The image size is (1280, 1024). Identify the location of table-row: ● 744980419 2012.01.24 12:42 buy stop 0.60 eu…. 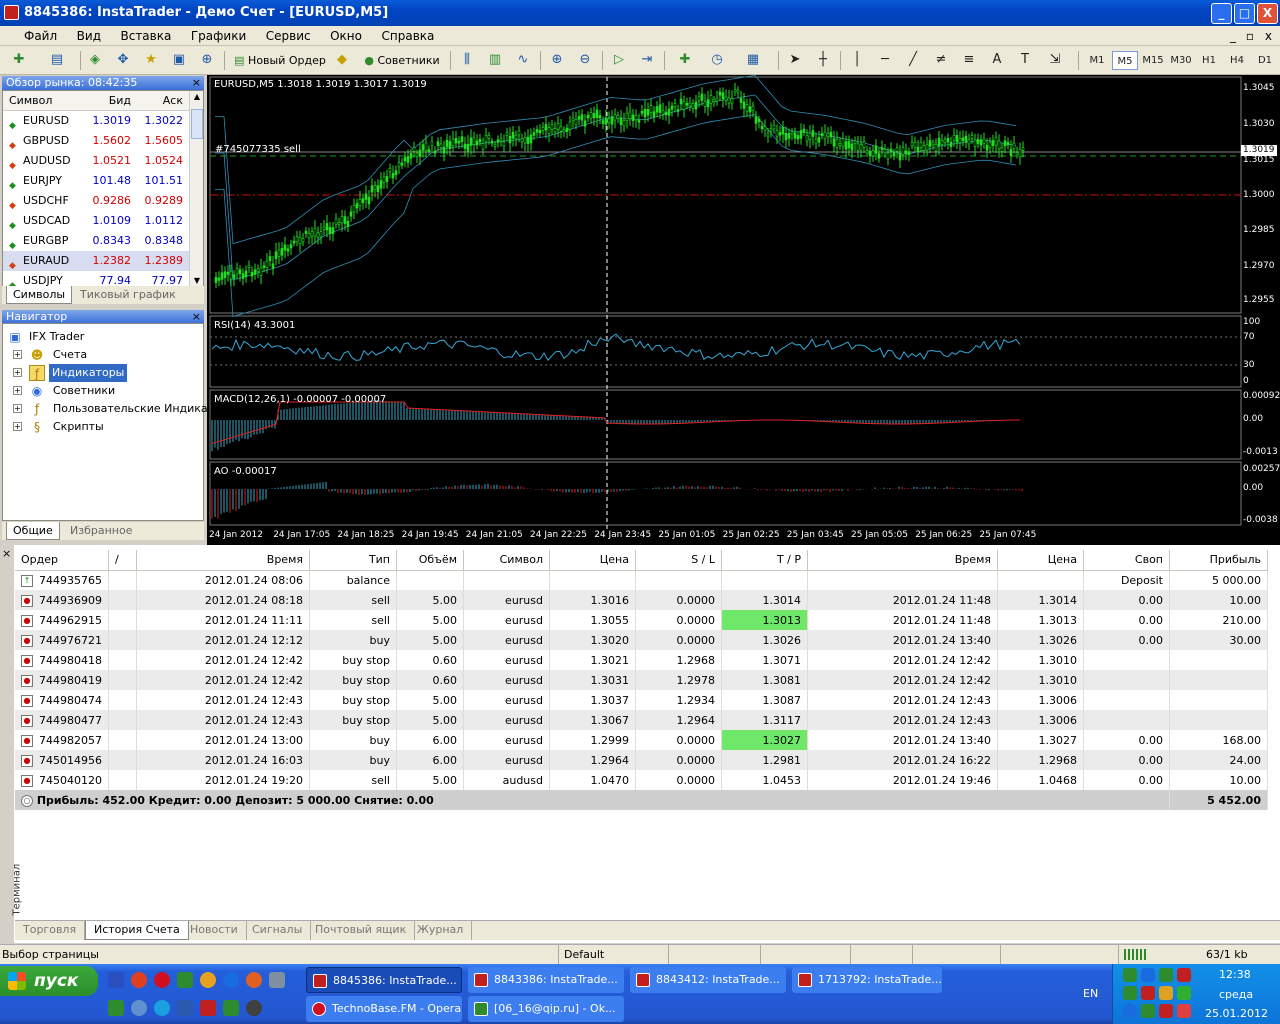
(641, 680).